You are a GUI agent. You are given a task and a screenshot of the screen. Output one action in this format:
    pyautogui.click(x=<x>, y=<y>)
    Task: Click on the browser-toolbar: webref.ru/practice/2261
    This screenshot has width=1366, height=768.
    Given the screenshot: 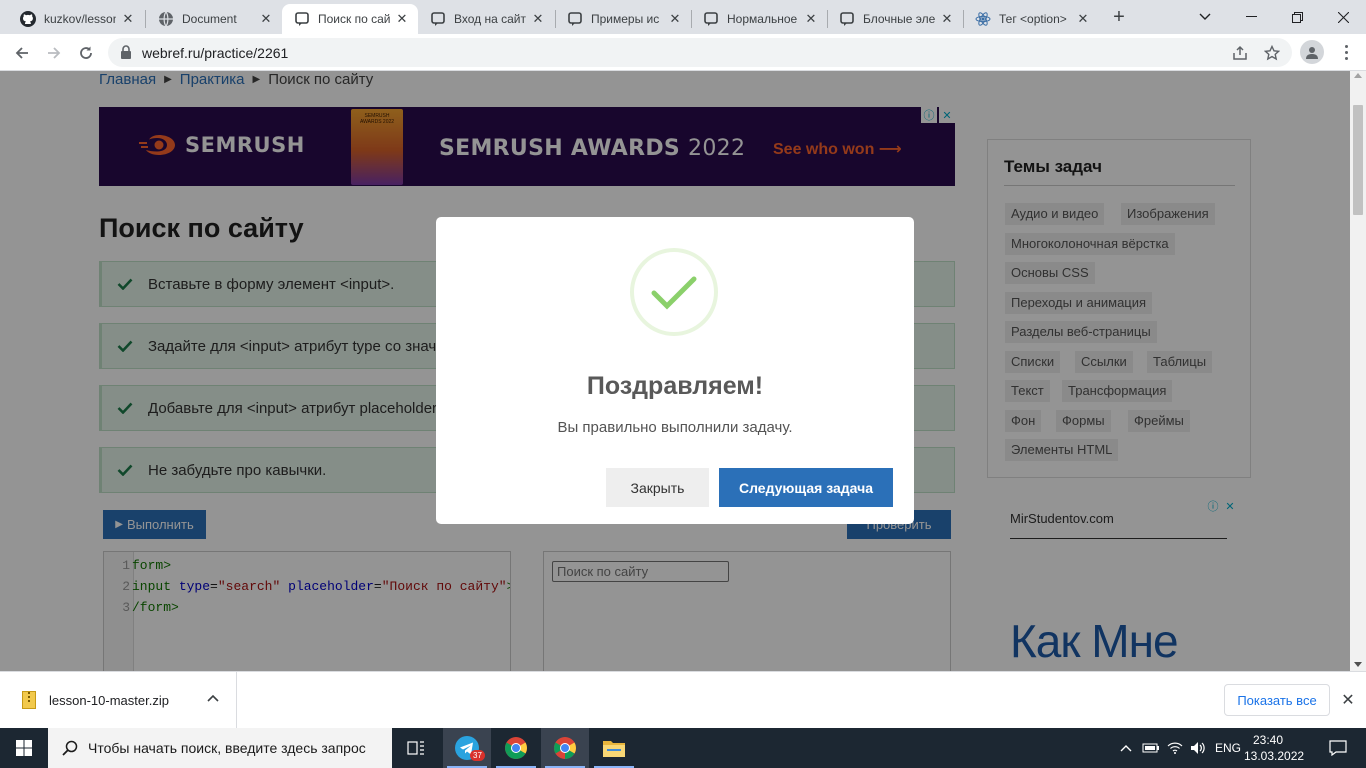 What is the action you would take?
    pyautogui.click(x=683, y=52)
    